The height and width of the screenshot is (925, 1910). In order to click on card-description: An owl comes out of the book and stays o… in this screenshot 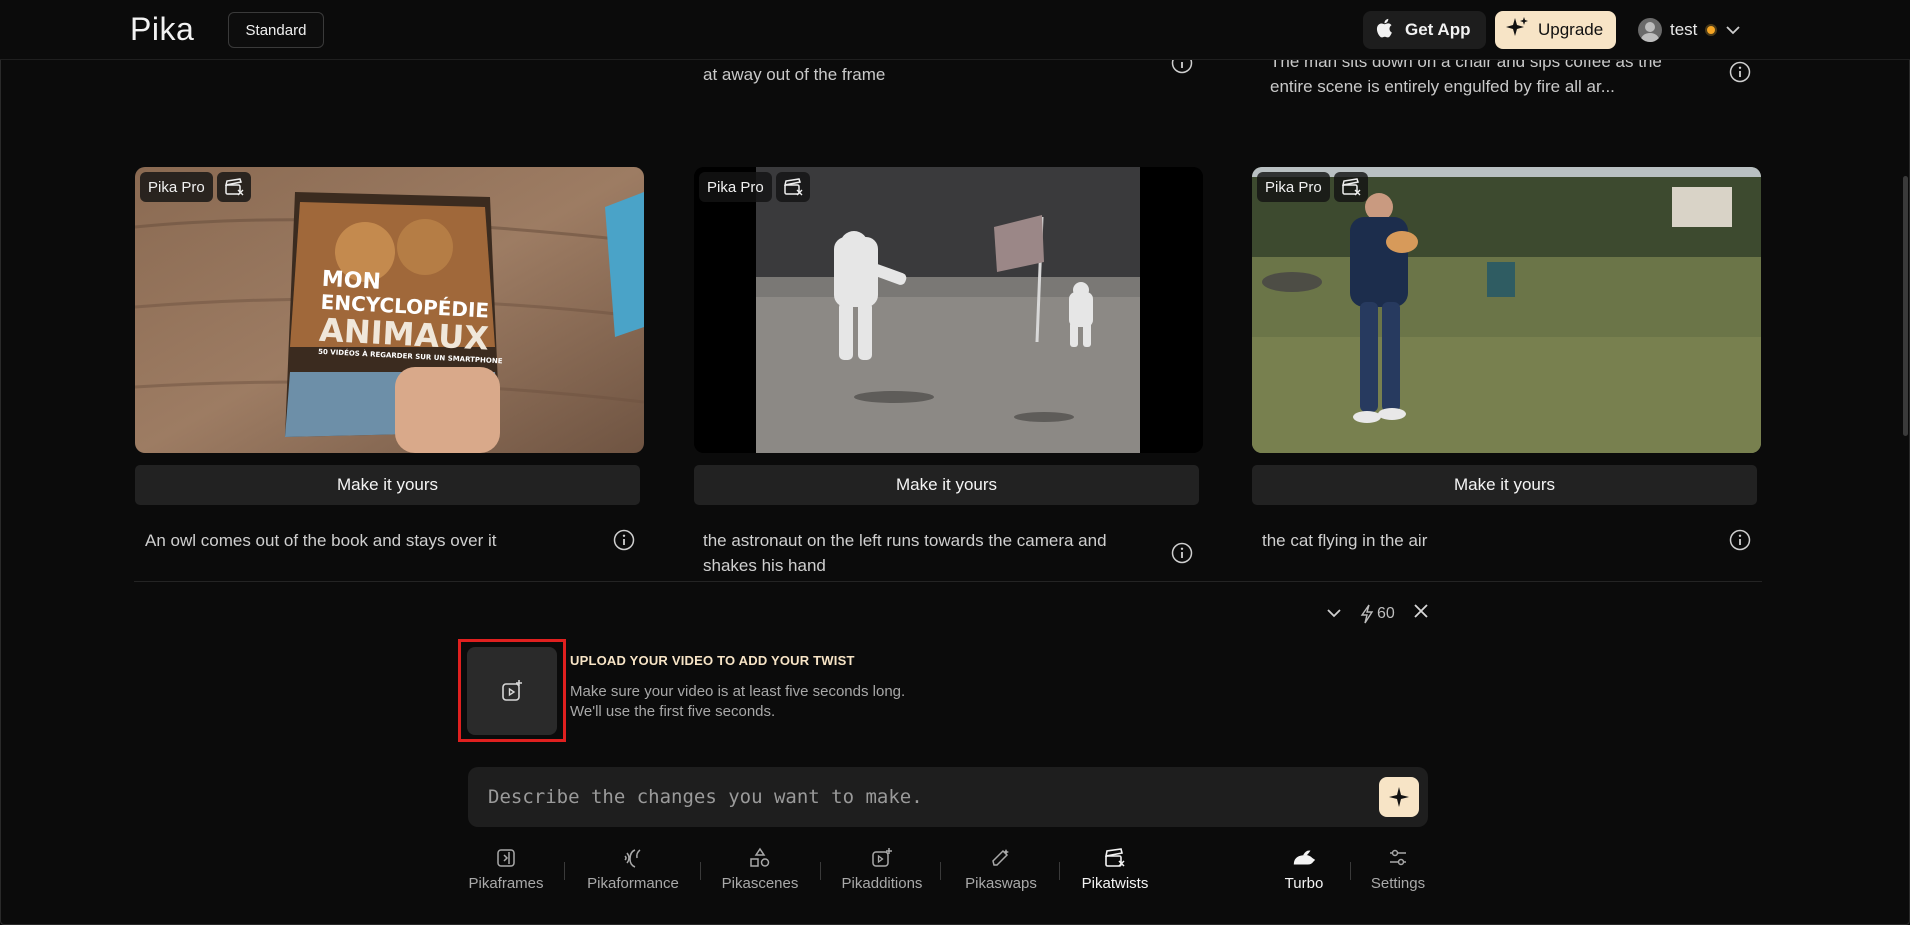, I will do `click(321, 540)`.